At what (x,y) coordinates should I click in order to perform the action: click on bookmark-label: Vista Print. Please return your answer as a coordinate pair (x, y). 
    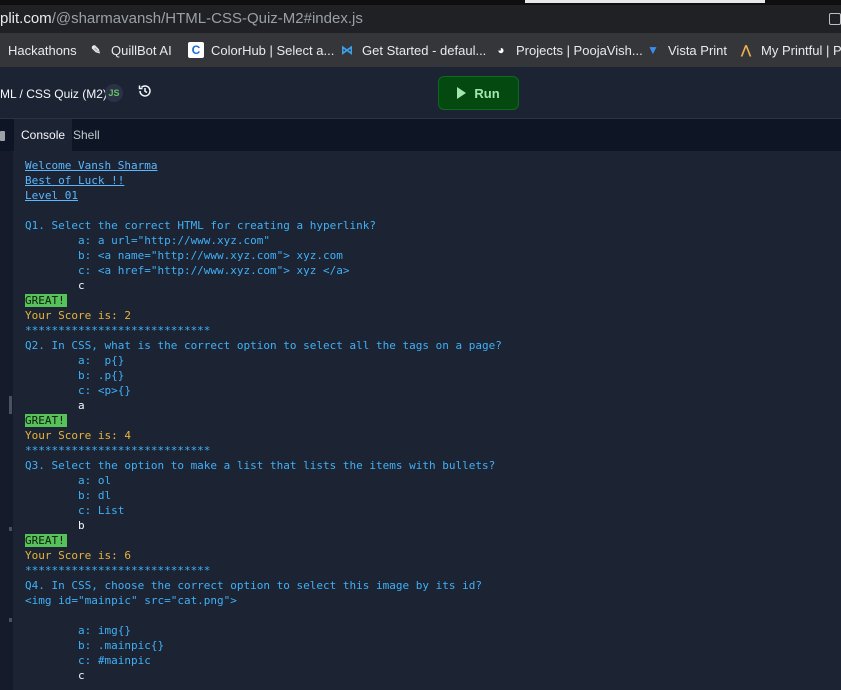
    Looking at the image, I should click on (698, 50).